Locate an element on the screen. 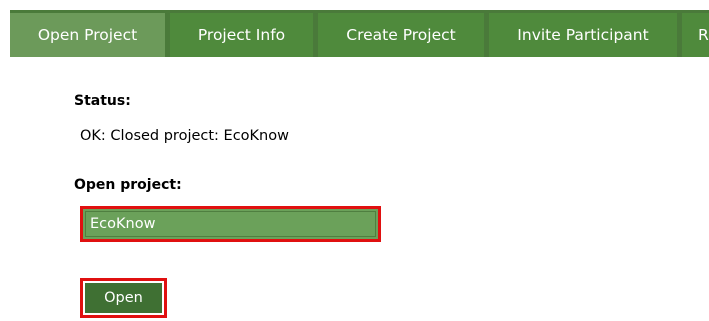 This screenshot has width=709, height=321. tab-project-info: Project Info is located at coordinates (241, 35).